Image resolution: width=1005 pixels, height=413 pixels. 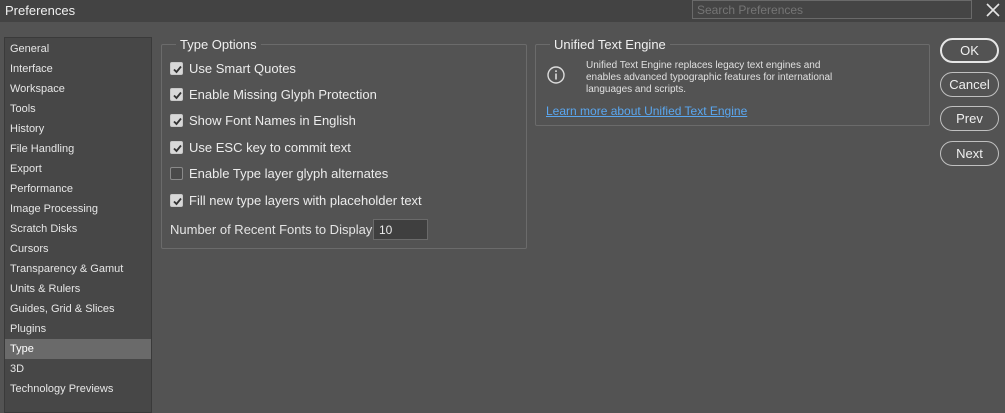 I want to click on sidebar-item-export: Export, so click(x=78, y=169).